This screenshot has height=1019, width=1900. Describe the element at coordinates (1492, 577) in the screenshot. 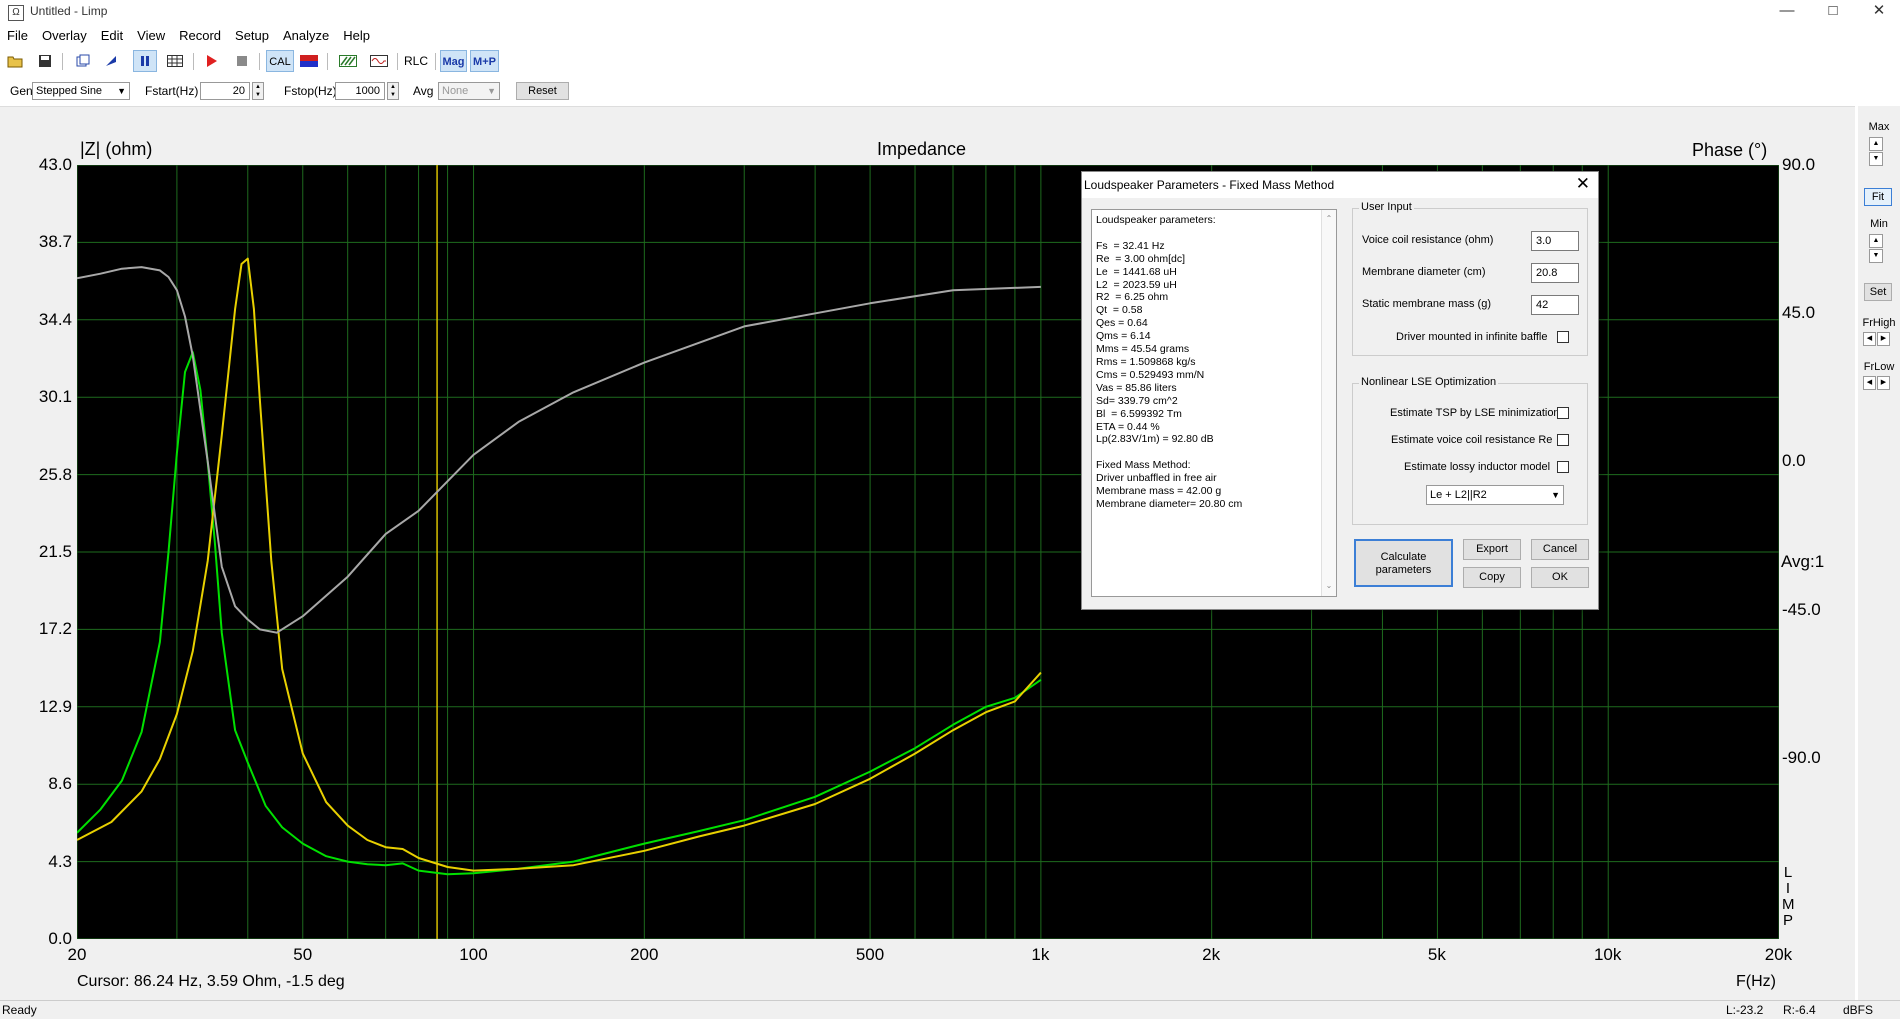

I see `copy-button: Copy` at that location.